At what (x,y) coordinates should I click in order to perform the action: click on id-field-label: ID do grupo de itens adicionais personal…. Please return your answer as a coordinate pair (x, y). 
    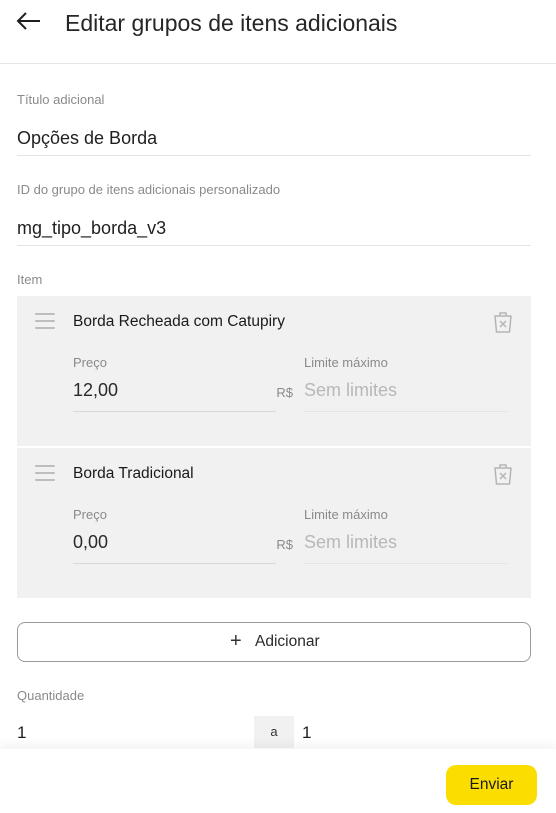
    Looking at the image, I should click on (149, 189).